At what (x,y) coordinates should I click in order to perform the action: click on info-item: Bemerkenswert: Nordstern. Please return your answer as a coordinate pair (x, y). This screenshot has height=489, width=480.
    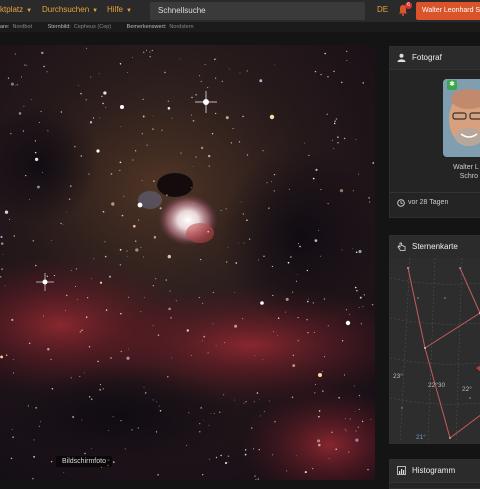
    Looking at the image, I should click on (160, 27).